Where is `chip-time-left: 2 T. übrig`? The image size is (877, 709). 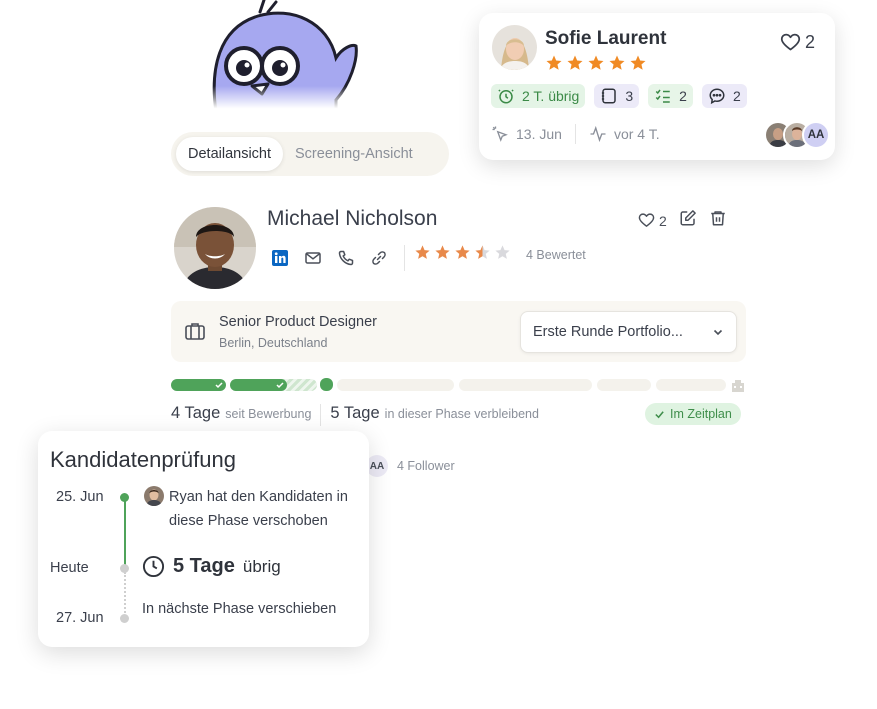
chip-time-left: 2 T. übrig is located at coordinates (538, 96).